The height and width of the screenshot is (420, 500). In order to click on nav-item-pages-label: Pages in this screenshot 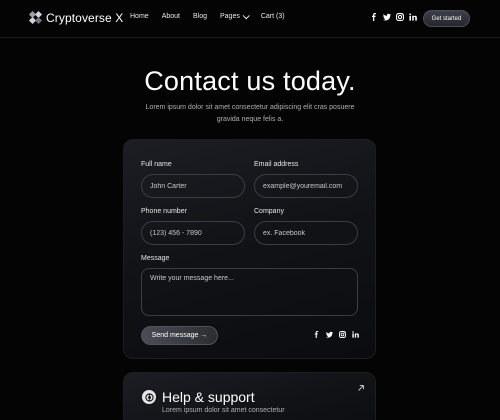, I will do `click(230, 16)`.